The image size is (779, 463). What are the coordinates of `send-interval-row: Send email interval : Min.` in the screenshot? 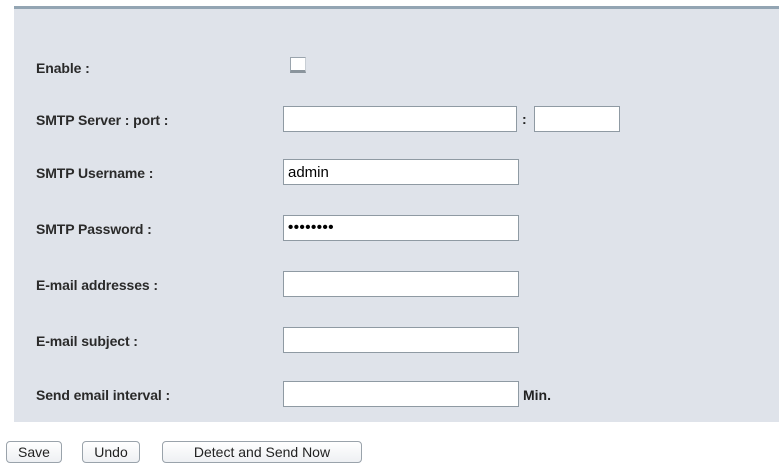 It's located at (396, 395).